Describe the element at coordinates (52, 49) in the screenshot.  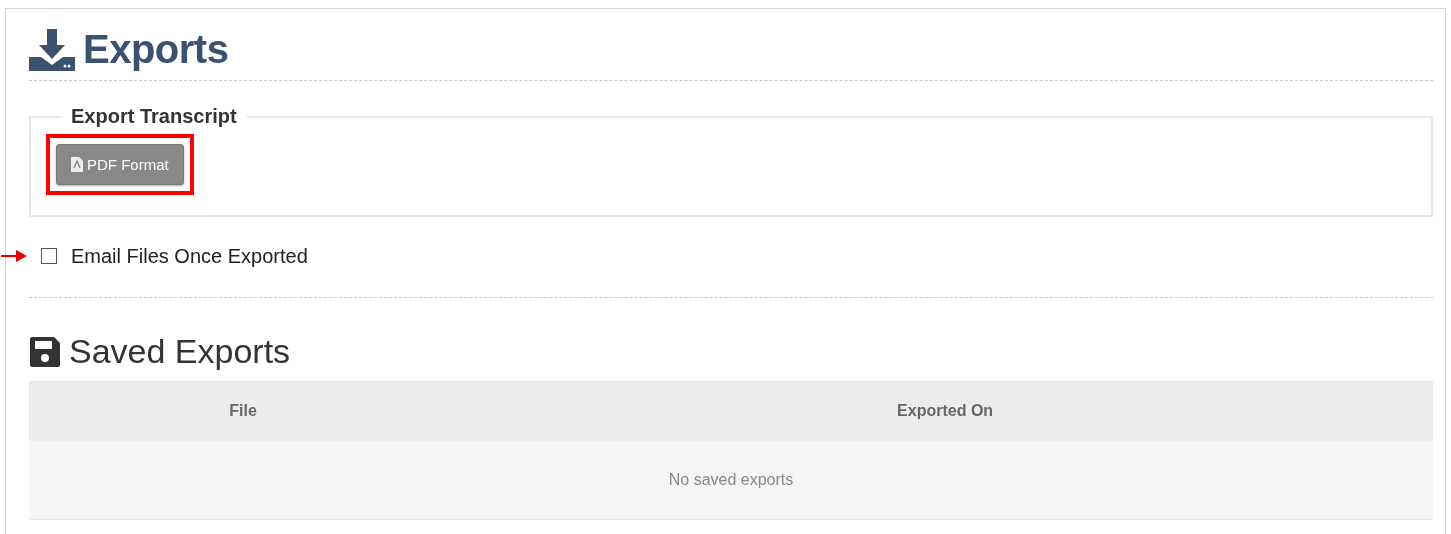
I see `download-icon` at that location.